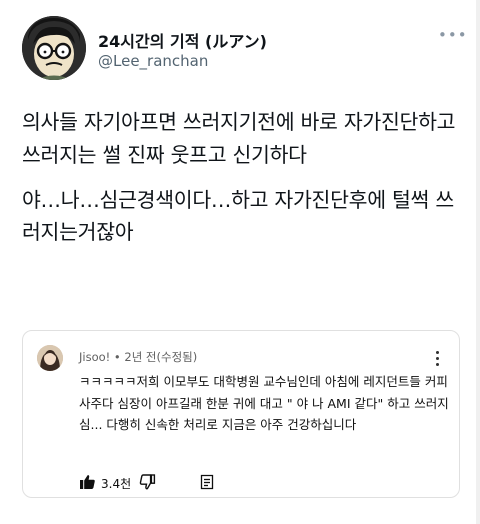  What do you see at coordinates (238, 216) in the screenshot?
I see `tweet-paragraph: 야…나…심근경색이다…하고 자가진단후에 털썩 쓰러지는거잖아` at bounding box center [238, 216].